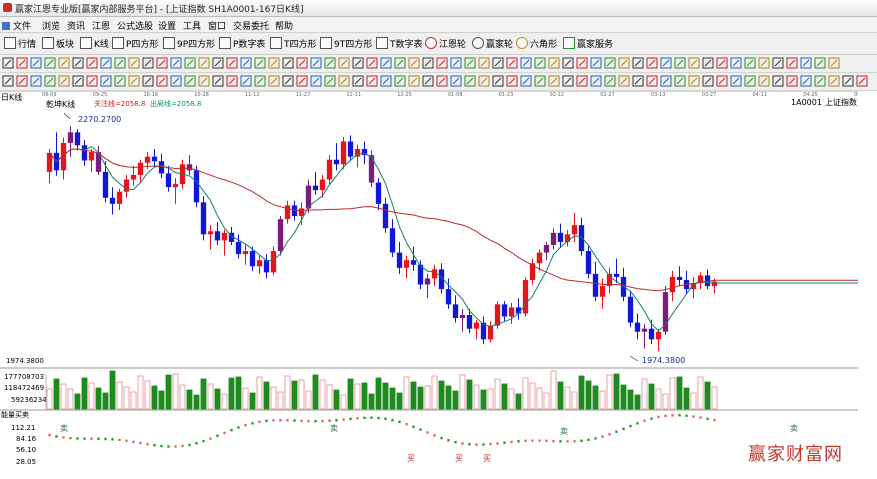 The image size is (877, 479). Describe the element at coordinates (58, 43) in the screenshot. I see `tool-sector: 板块` at that location.